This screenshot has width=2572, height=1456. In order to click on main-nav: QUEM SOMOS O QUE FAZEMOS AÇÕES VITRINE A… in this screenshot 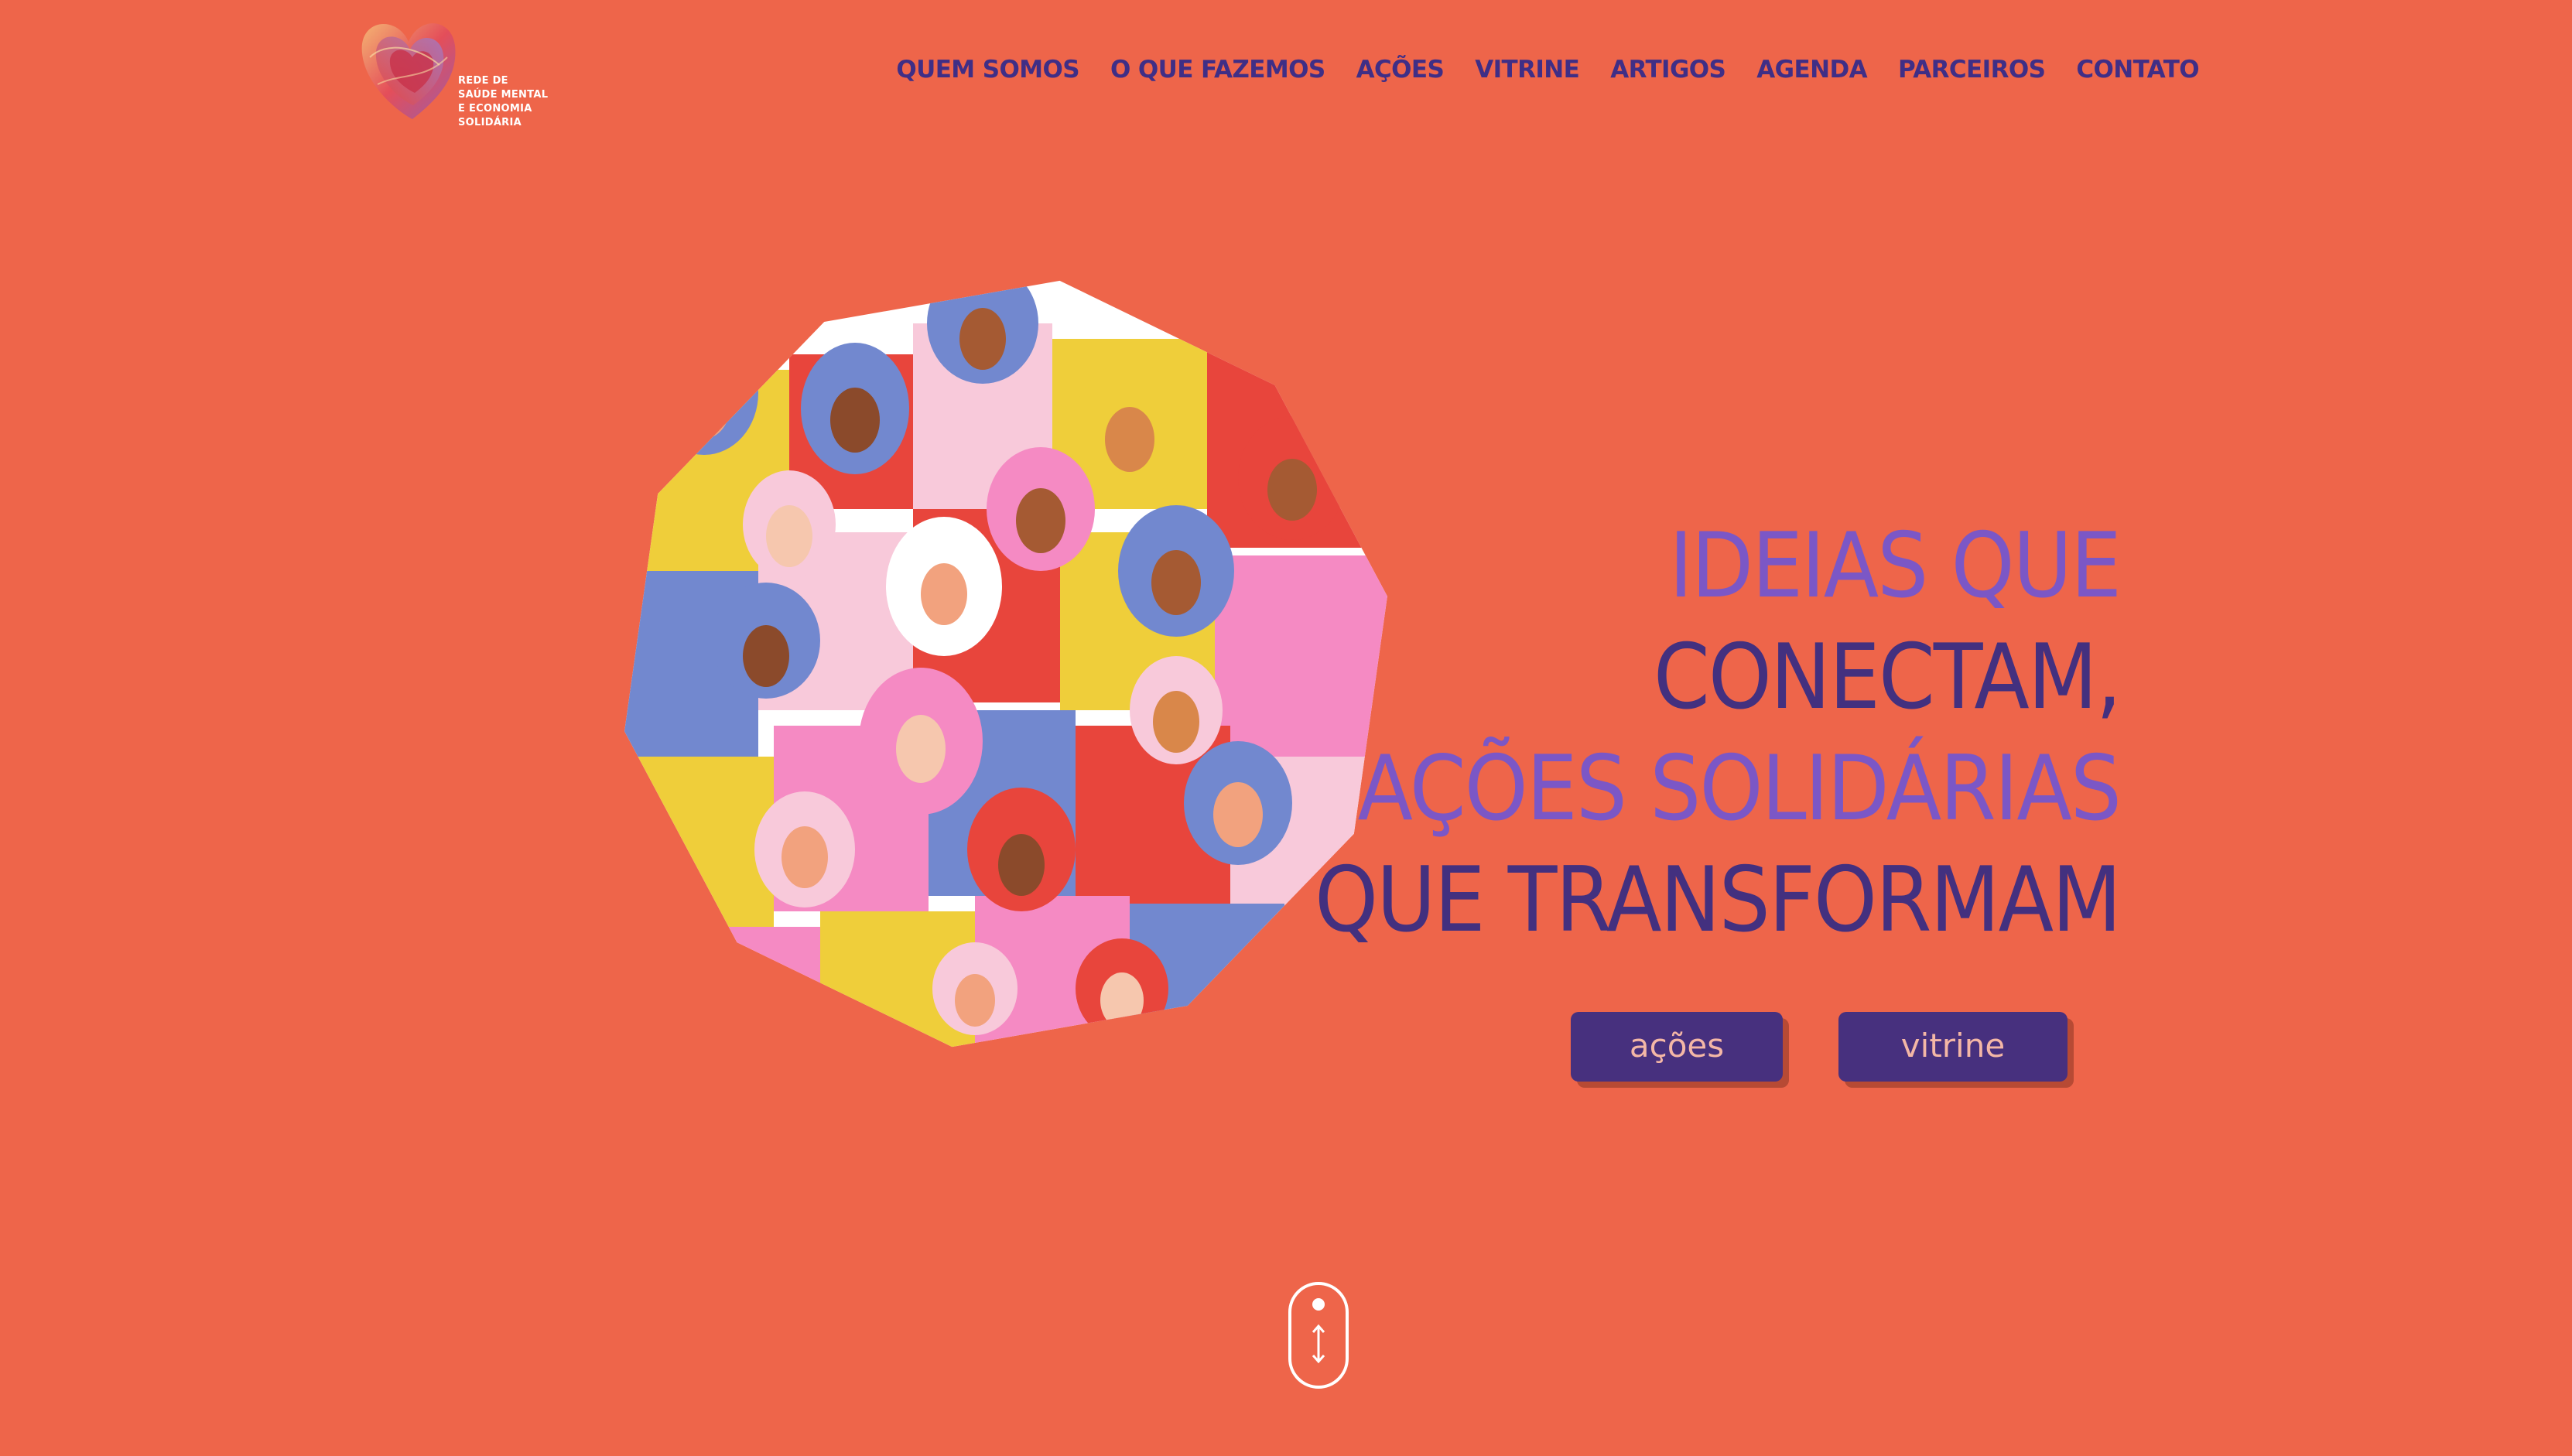, I will do `click(1532, 70)`.